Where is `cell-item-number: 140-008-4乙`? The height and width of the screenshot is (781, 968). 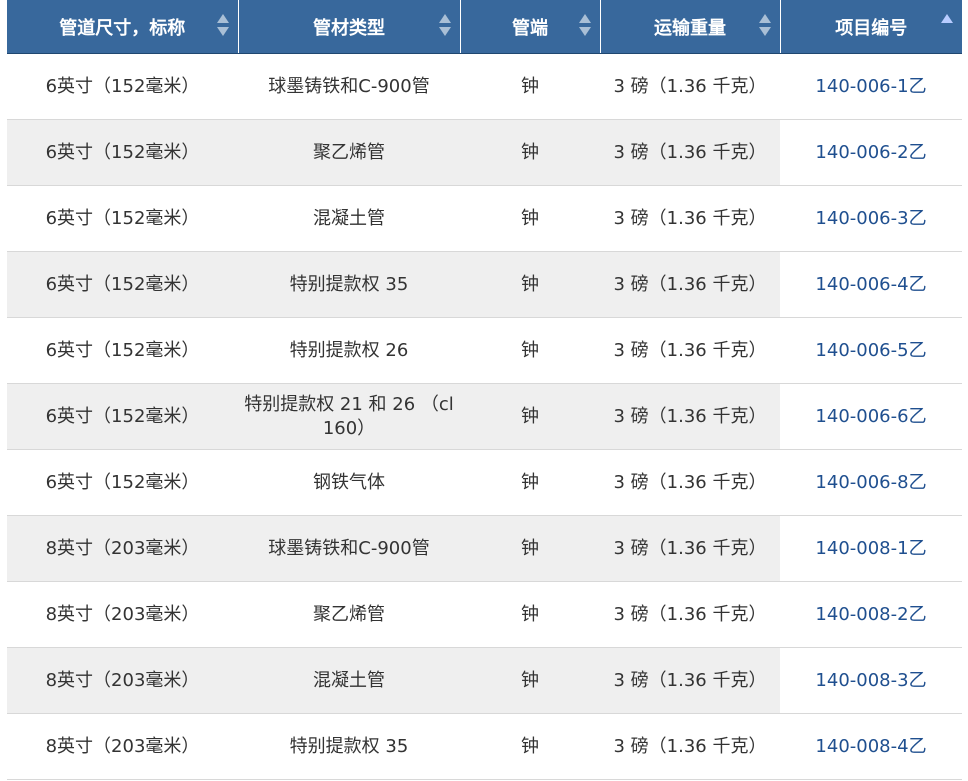
cell-item-number: 140-008-4乙 is located at coordinates (871, 746).